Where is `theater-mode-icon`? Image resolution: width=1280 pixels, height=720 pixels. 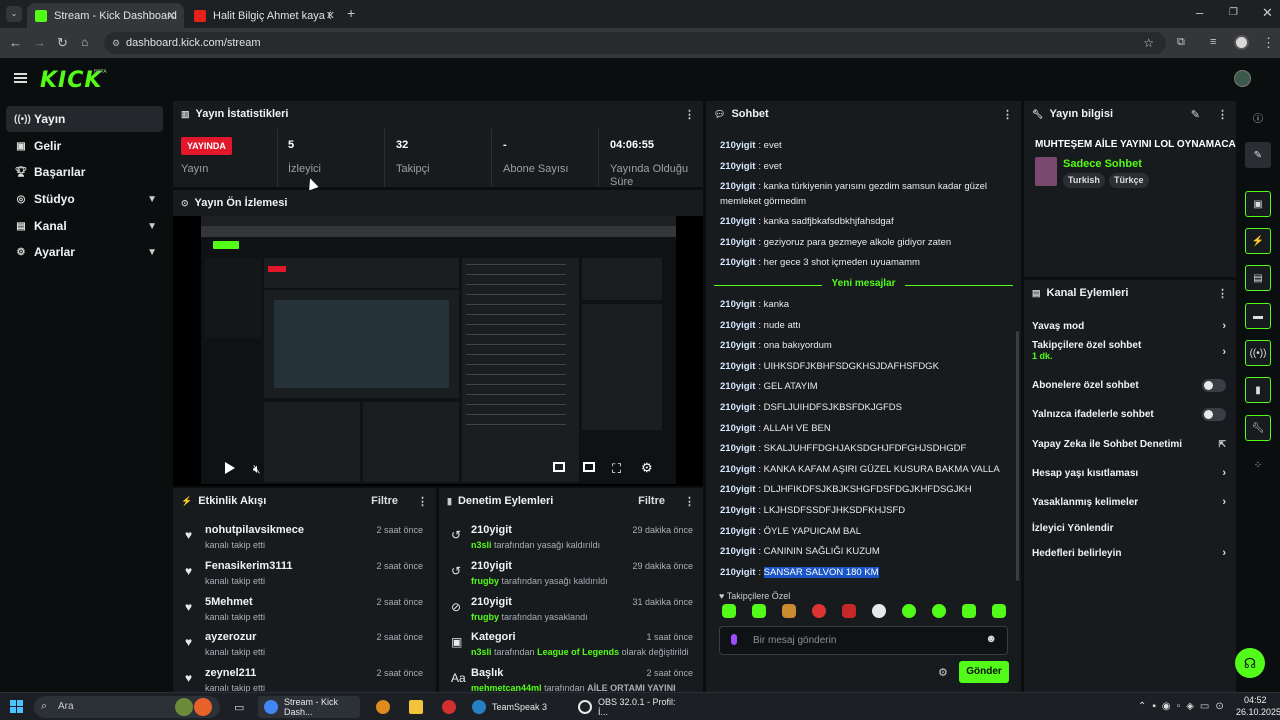 theater-mode-icon is located at coordinates (589, 467).